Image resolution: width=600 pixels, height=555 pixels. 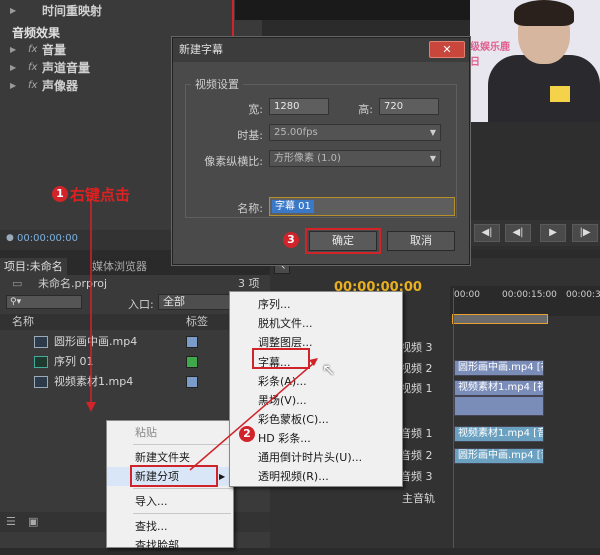 What do you see at coordinates (425, 369) in the screenshot?
I see `track-video-2: 视频 2` at bounding box center [425, 369].